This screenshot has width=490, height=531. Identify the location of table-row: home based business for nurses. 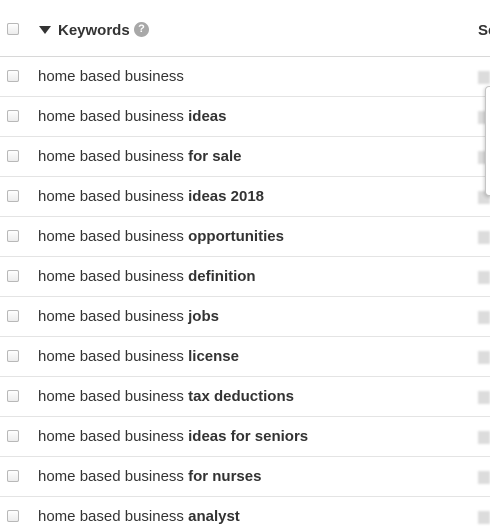
(245, 477).